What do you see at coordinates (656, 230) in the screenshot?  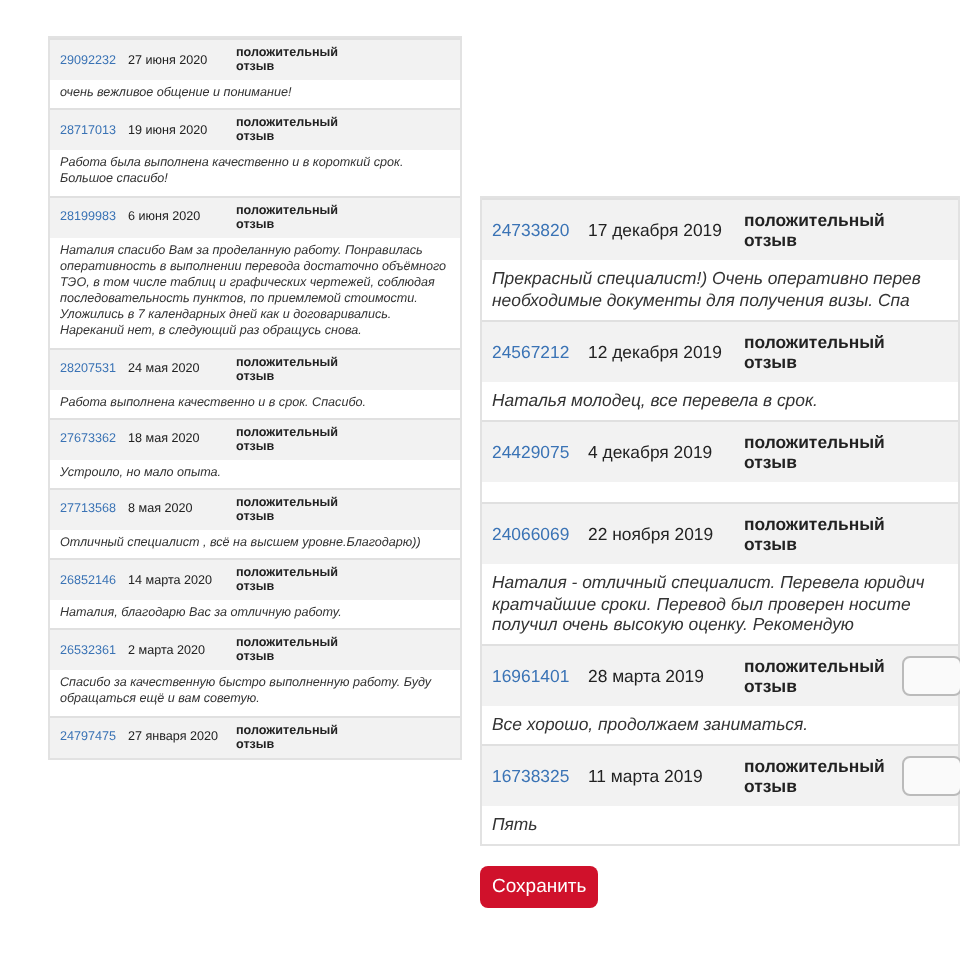 I see `review-date: 17 декабря 2019` at bounding box center [656, 230].